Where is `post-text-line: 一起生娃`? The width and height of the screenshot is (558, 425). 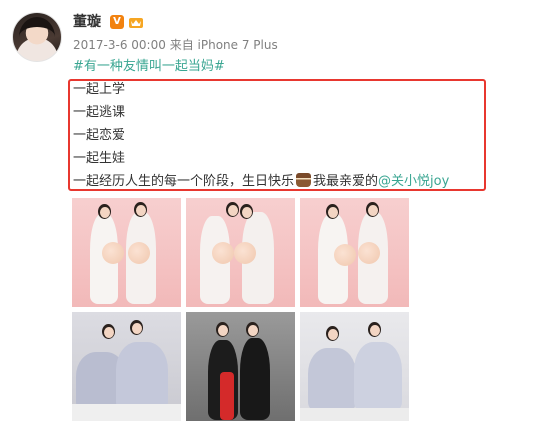 post-text-line: 一起生娃 is located at coordinates (99, 158).